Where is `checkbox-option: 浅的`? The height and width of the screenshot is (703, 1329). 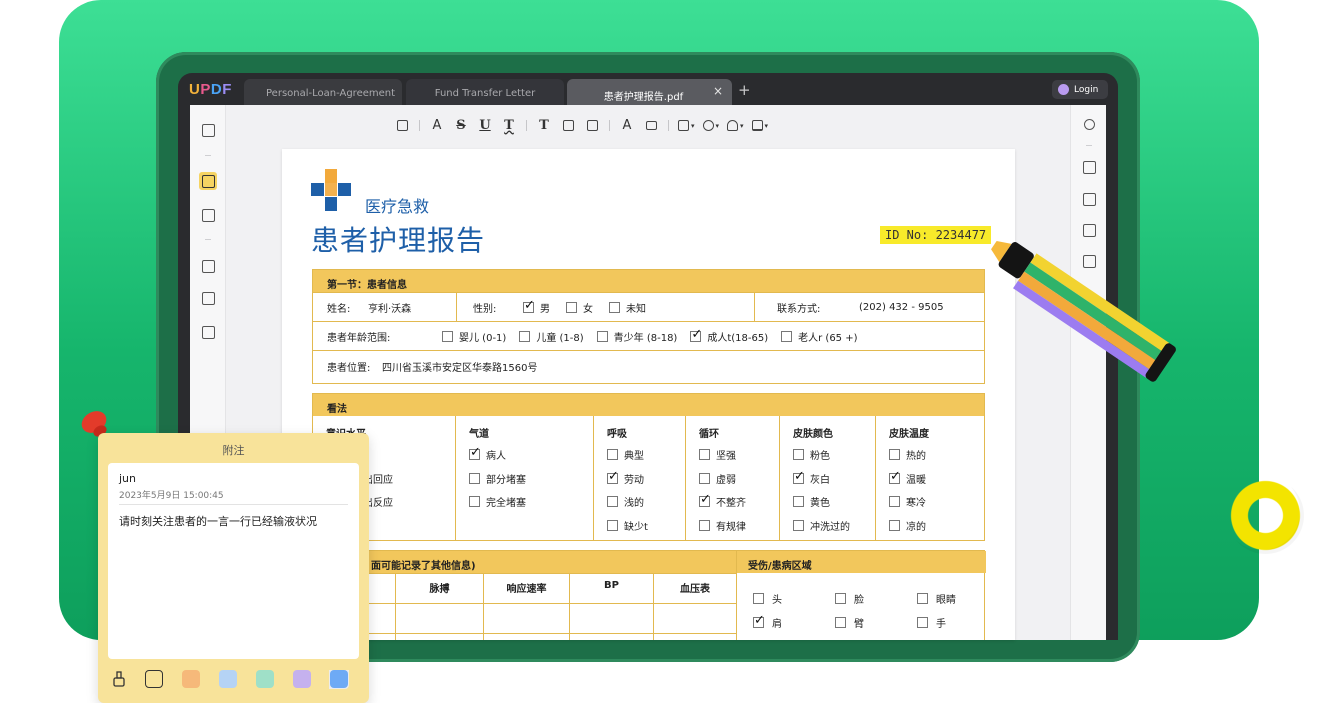
checkbox-option: 浅的 is located at coordinates (625, 501).